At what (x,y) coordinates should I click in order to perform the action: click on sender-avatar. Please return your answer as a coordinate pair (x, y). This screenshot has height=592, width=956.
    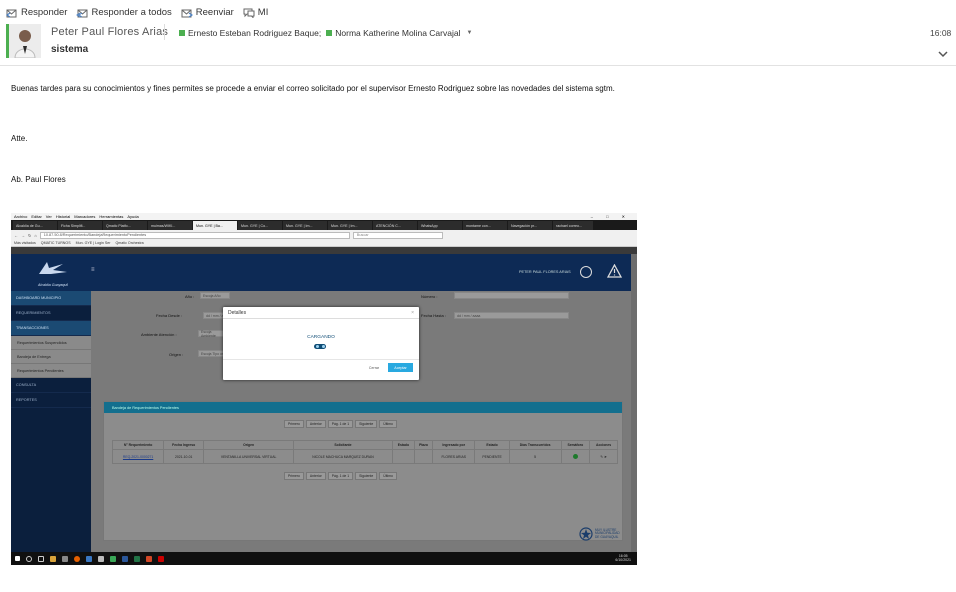
    Looking at the image, I should click on (23, 41).